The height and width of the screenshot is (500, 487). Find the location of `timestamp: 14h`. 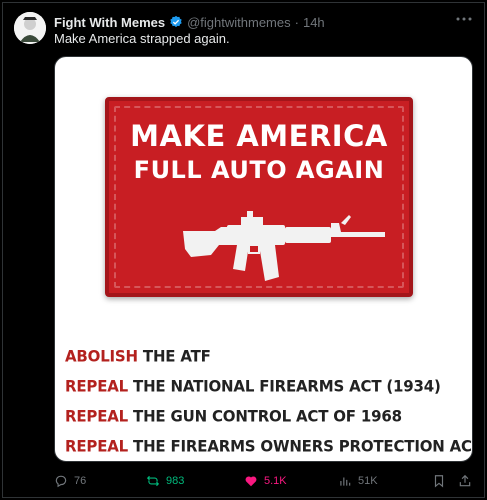

timestamp: 14h is located at coordinates (314, 22).